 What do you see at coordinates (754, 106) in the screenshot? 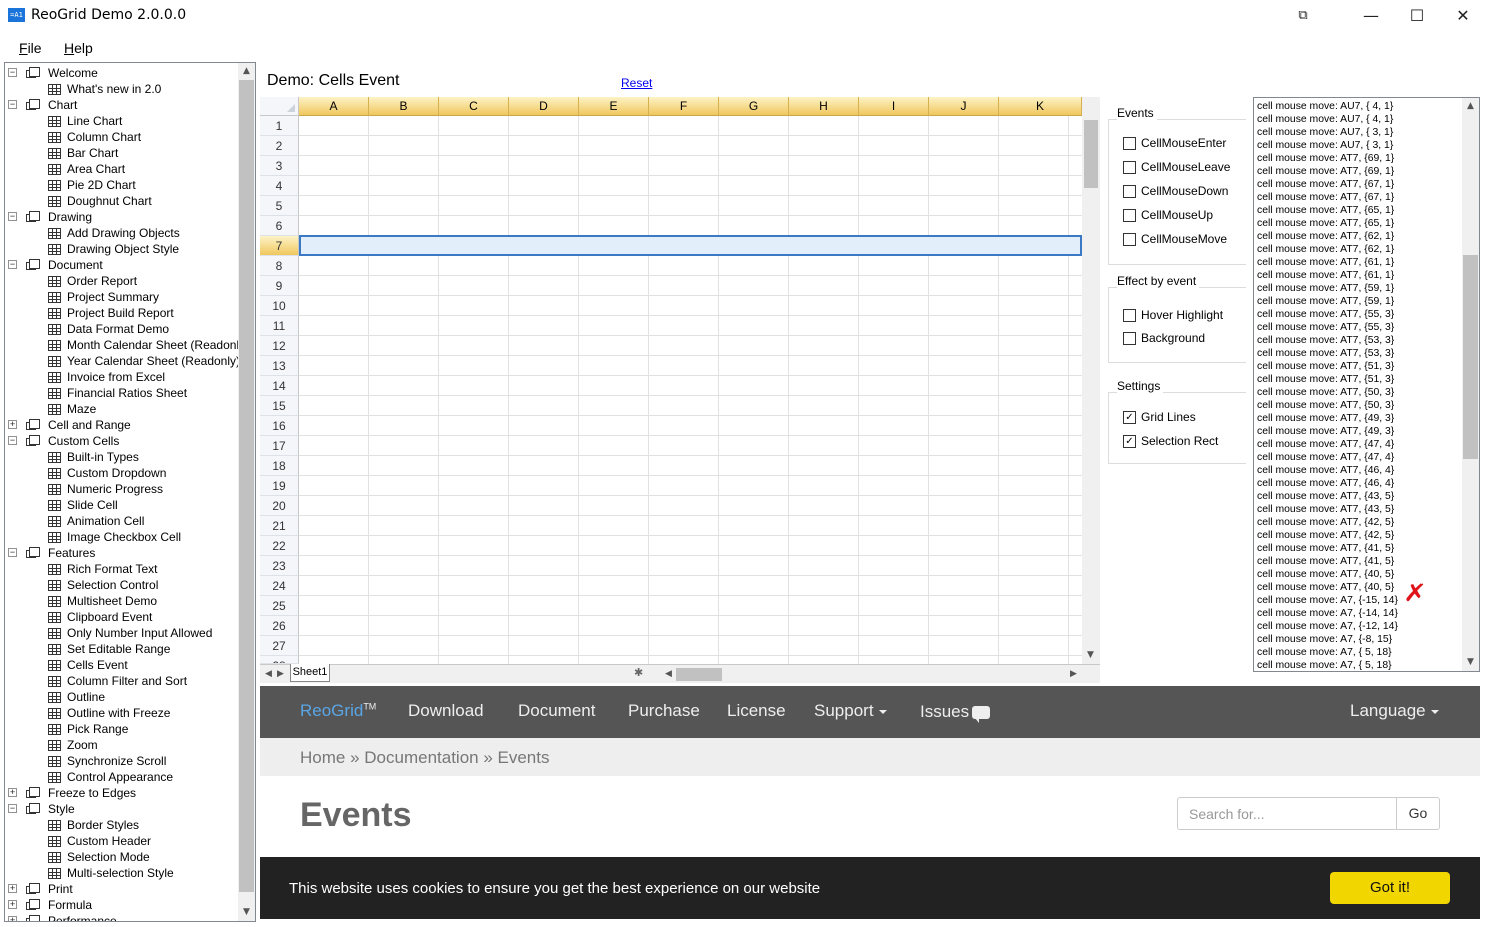
I see `column-header: G` at bounding box center [754, 106].